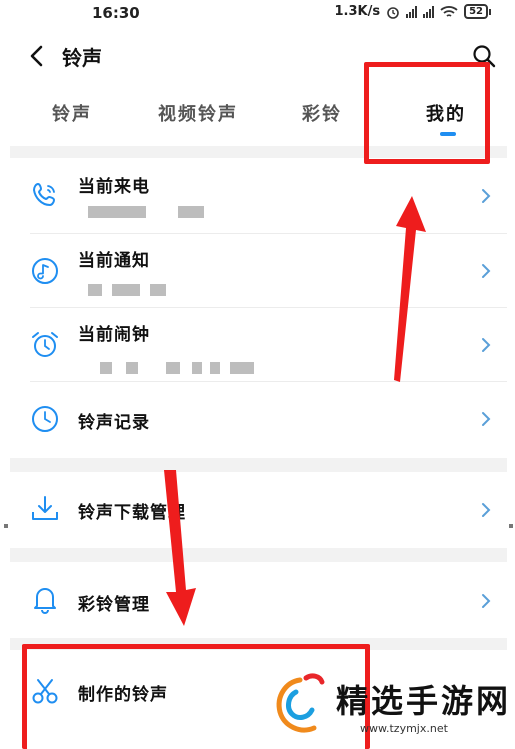 This screenshot has height=749, width=515. Describe the element at coordinates (449, 11) in the screenshot. I see `wifi-icon` at that location.